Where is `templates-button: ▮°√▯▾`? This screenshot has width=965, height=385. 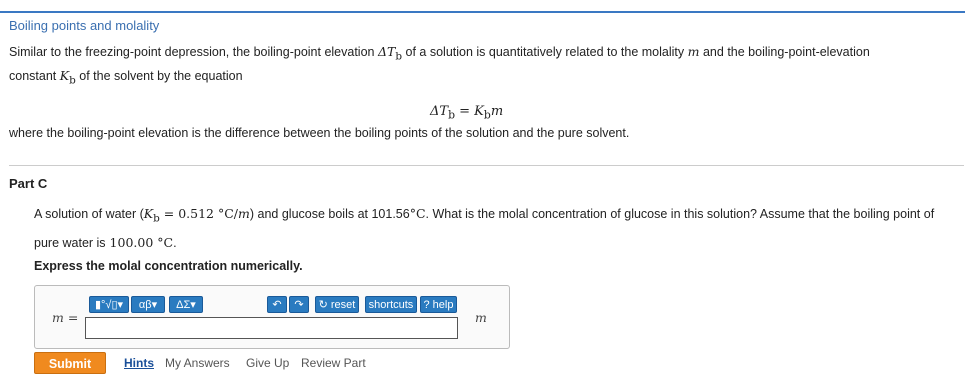 templates-button: ▮°√▯▾ is located at coordinates (109, 304).